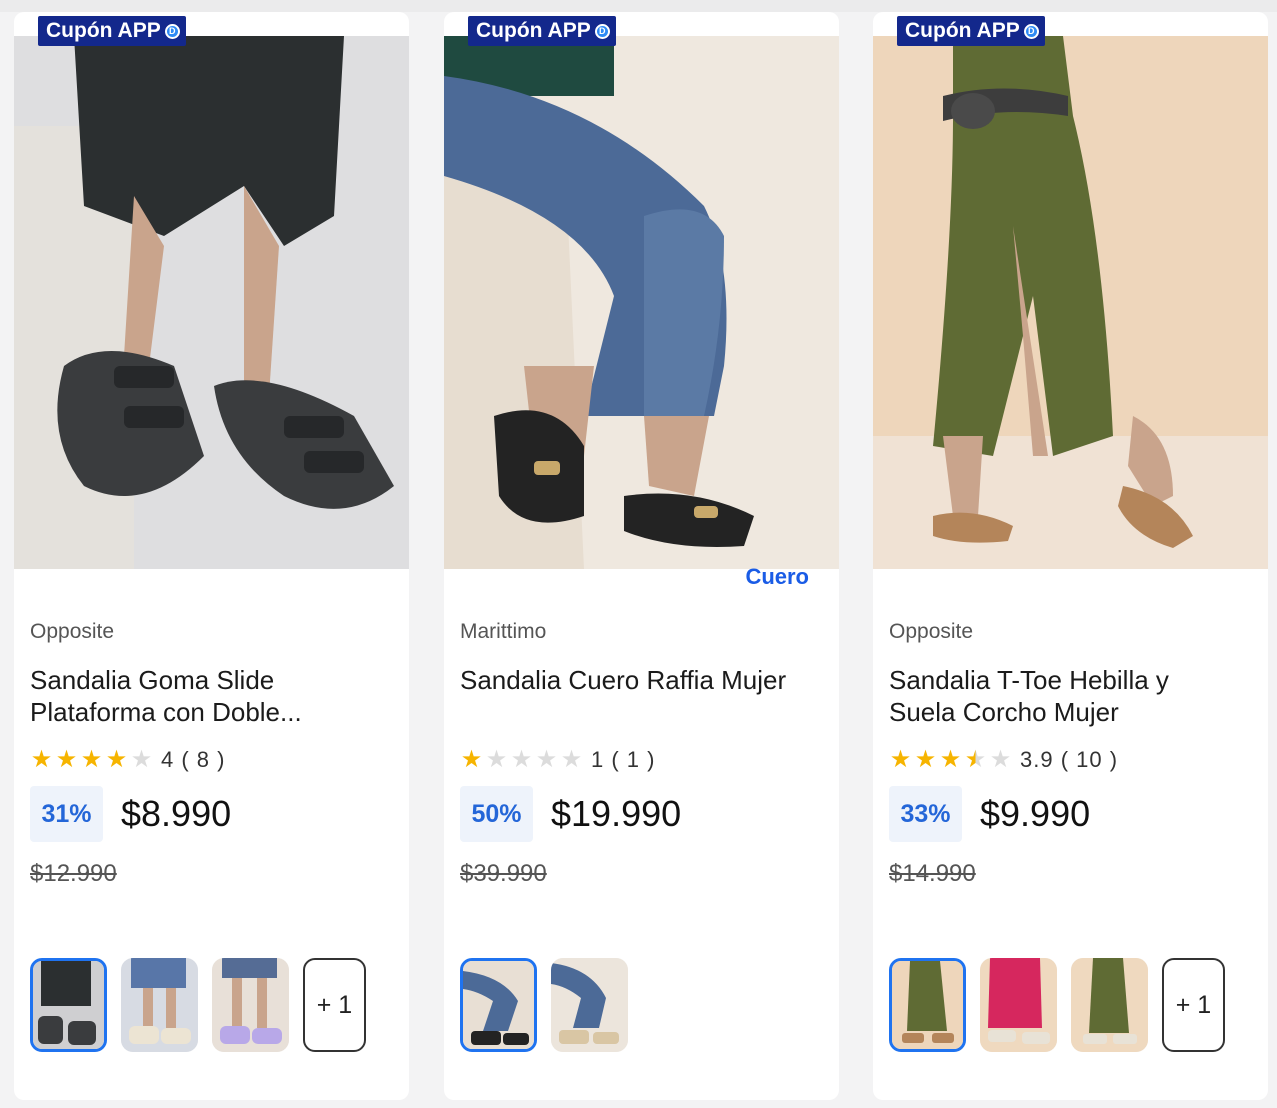  What do you see at coordinates (193, 759) in the screenshot?
I see `rating-count: 4 ( 8 )` at bounding box center [193, 759].